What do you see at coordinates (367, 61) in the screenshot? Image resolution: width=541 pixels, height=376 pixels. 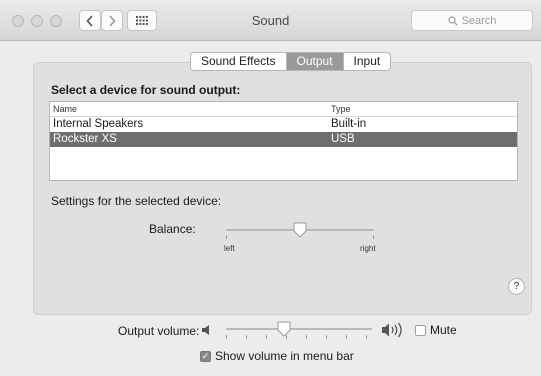 I see `tab-input: Input` at bounding box center [367, 61].